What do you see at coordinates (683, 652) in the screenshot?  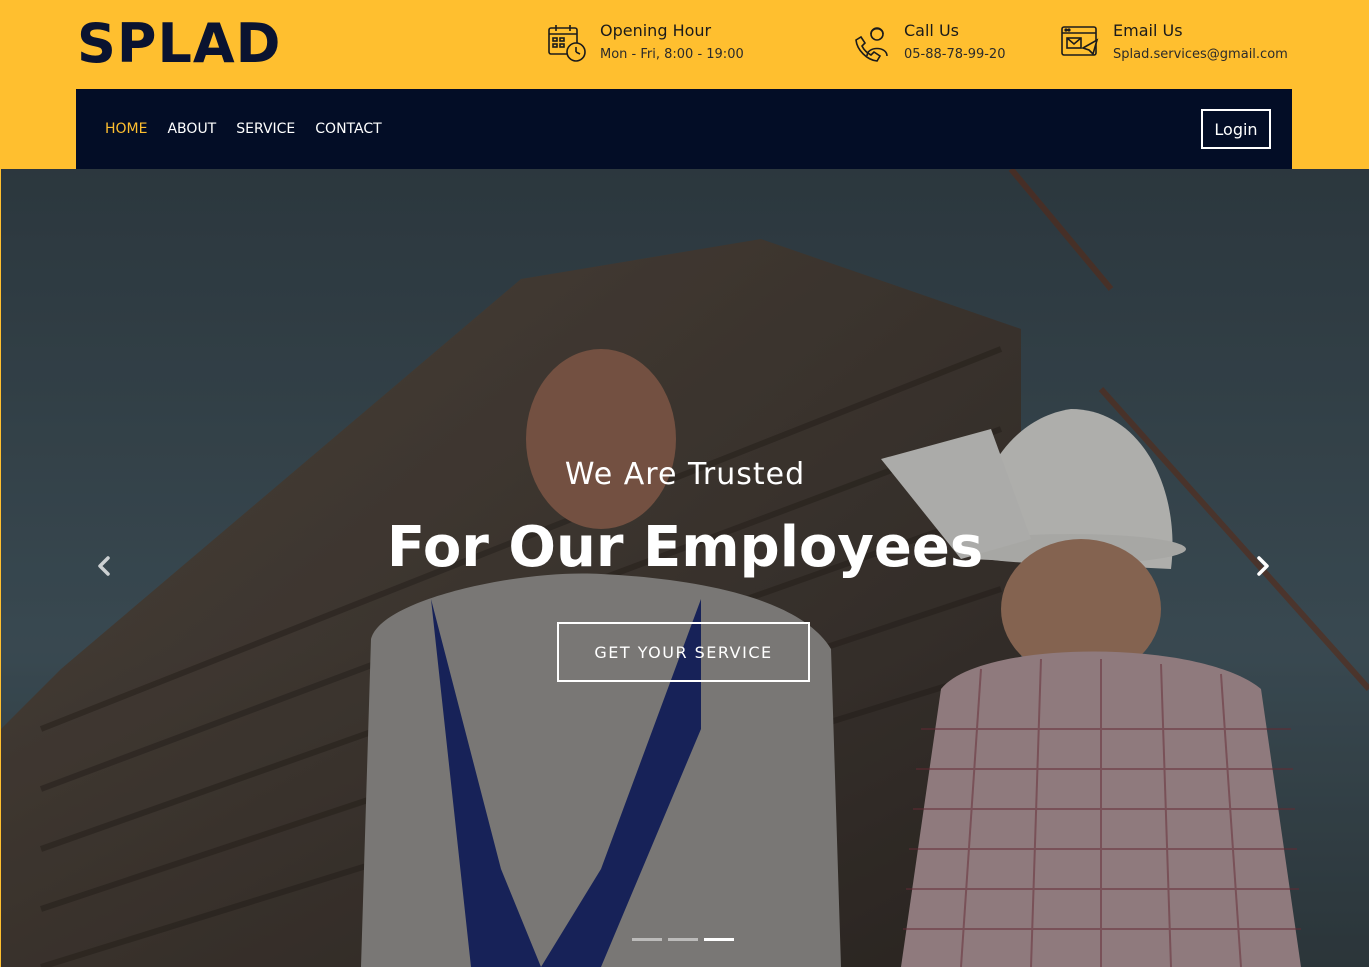 I see `get-your-service-button: GET YOUR SERVICE` at bounding box center [683, 652].